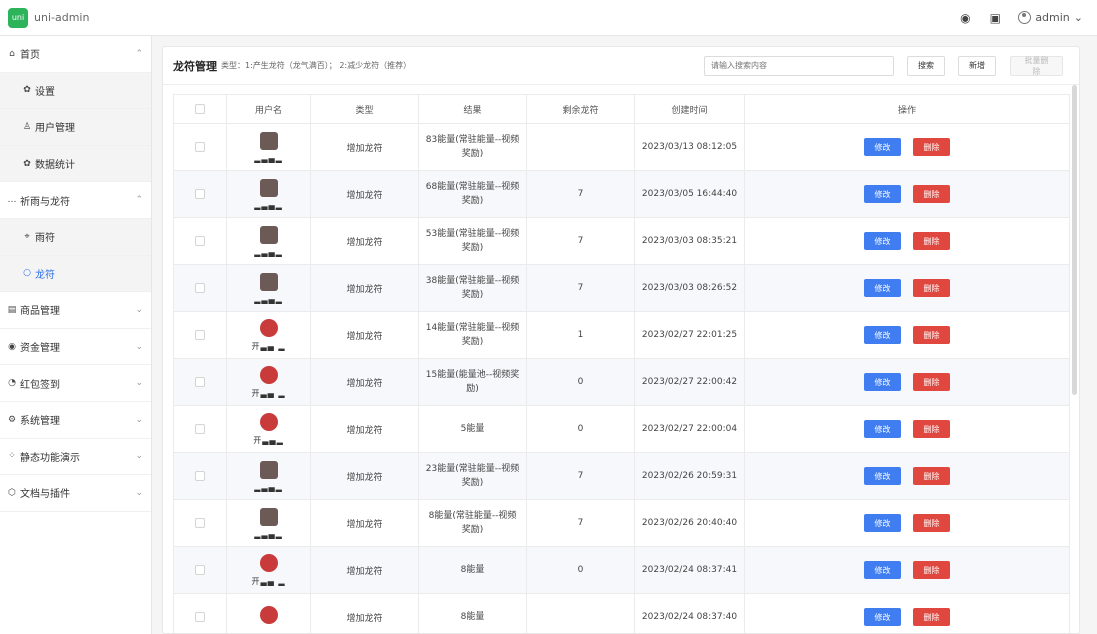 The image size is (1097, 634). What do you see at coordinates (472, 147) in the screenshot?
I see `result-cell: 83能量(常驻能量--视频奖励)` at bounding box center [472, 147].